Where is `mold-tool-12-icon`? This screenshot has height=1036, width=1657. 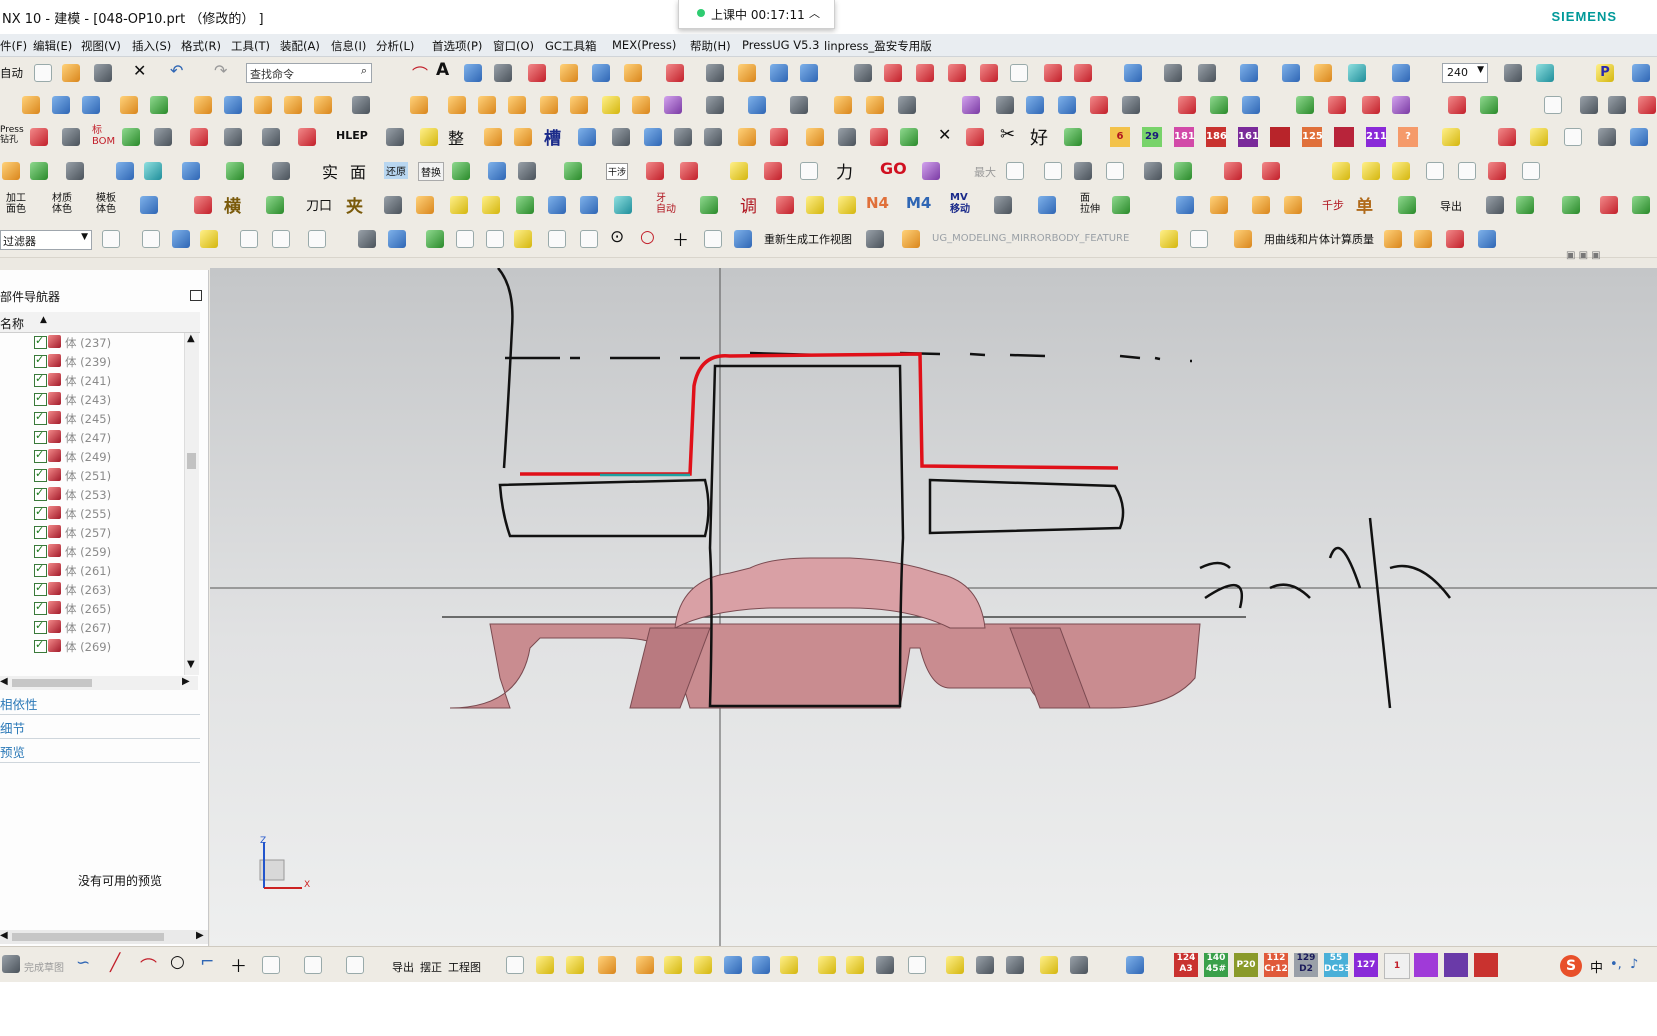 mold-tool-12-icon is located at coordinates (1371, 105).